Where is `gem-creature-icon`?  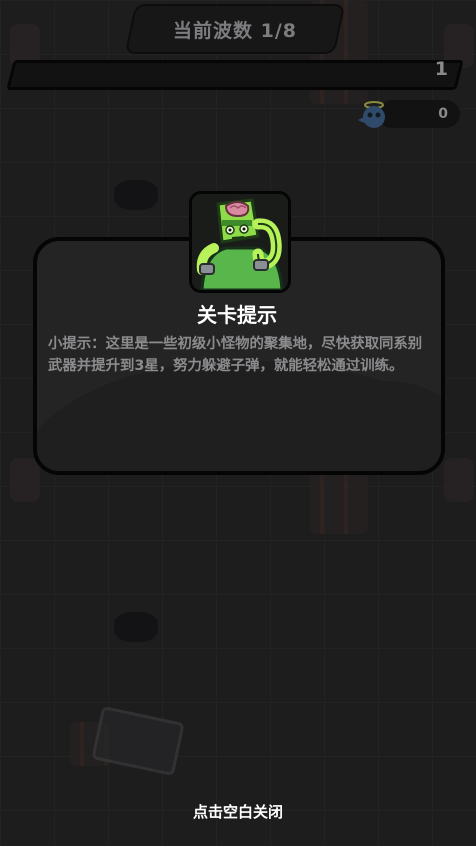 gem-creature-icon is located at coordinates (371, 114).